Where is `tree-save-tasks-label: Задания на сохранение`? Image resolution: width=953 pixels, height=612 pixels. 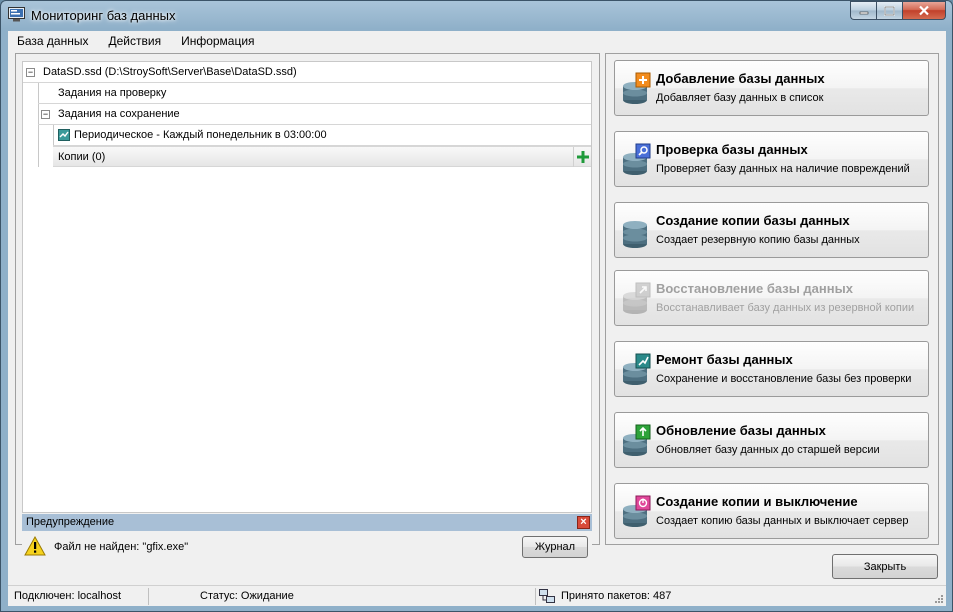
tree-save-tasks-label: Задания на сохранение is located at coordinates (119, 114).